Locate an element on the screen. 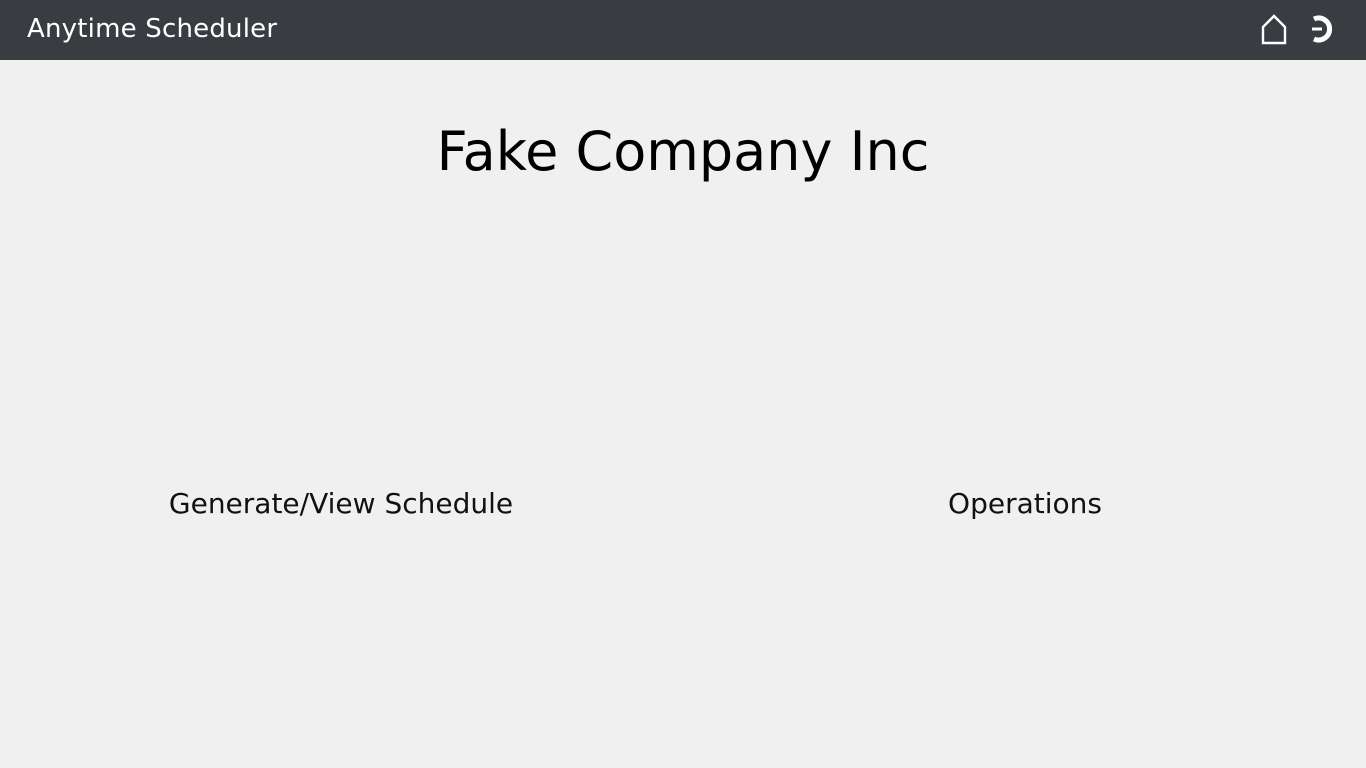  company-name-heading: Fake Company Inc is located at coordinates (683, 151).